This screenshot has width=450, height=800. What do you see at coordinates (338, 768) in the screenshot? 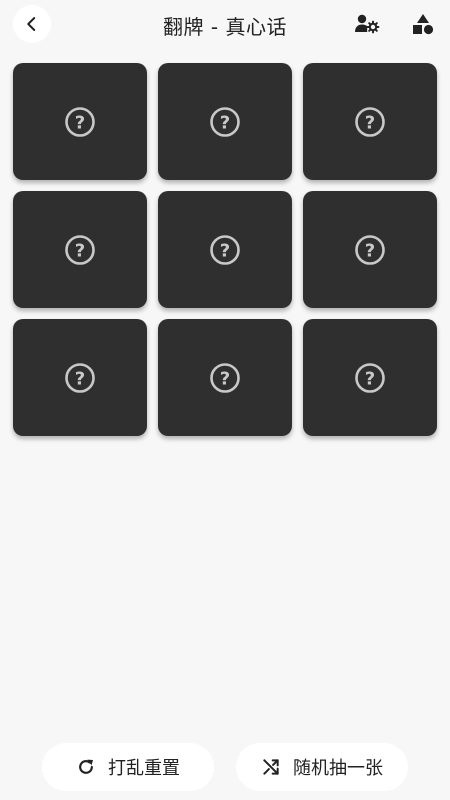
I see `random-draw-label: 随机抽一张` at bounding box center [338, 768].